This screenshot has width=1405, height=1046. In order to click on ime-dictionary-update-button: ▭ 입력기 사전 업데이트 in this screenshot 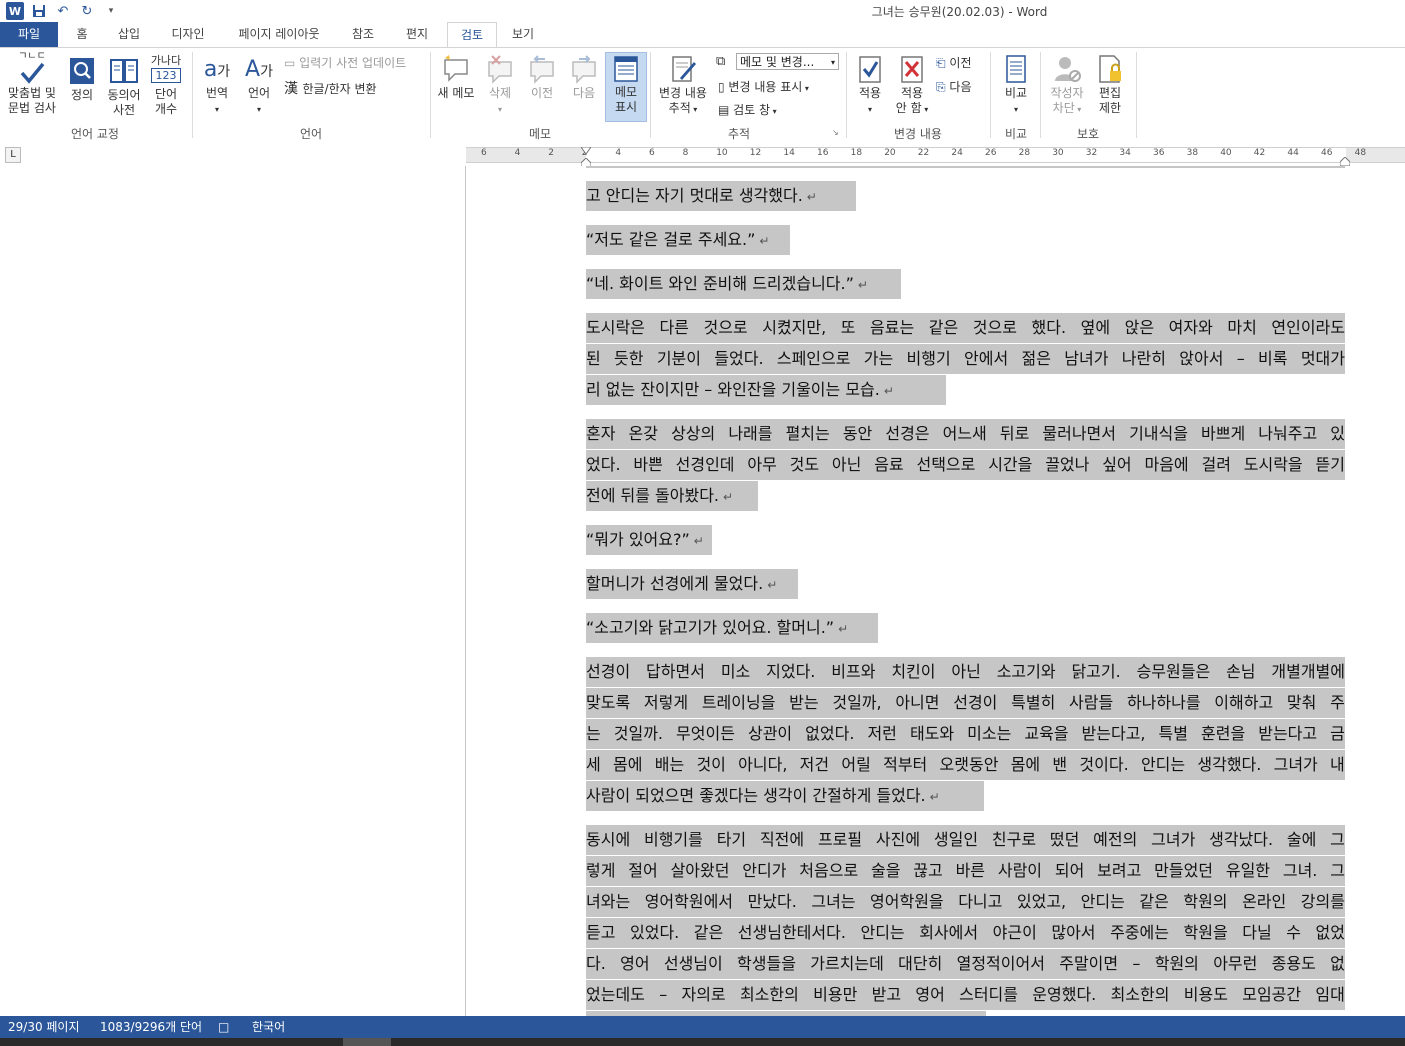, I will do `click(345, 62)`.